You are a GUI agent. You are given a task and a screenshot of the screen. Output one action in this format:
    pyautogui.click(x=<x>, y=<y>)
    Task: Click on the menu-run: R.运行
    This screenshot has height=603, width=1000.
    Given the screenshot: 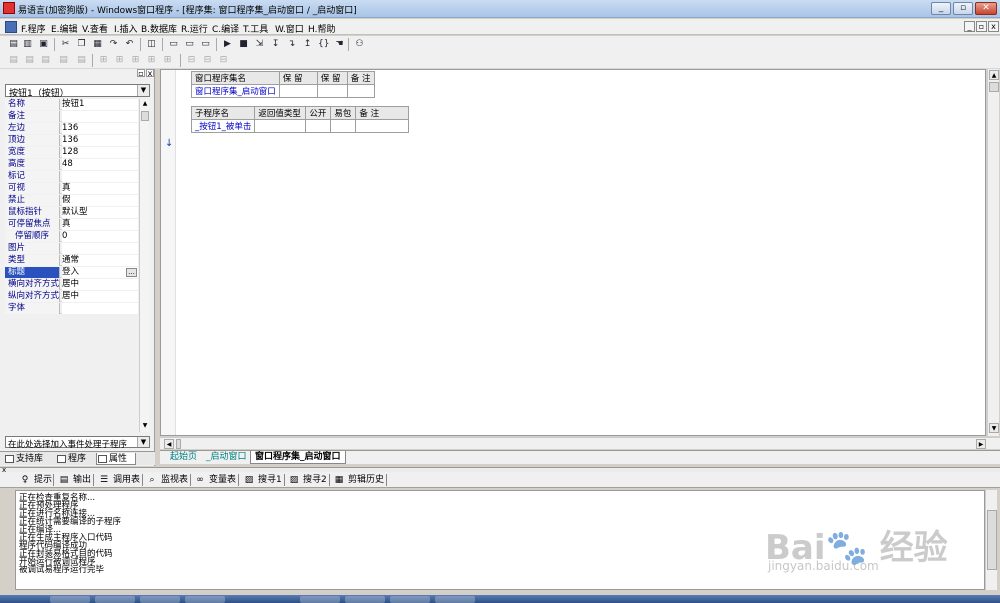 What is the action you would take?
    pyautogui.click(x=194, y=28)
    